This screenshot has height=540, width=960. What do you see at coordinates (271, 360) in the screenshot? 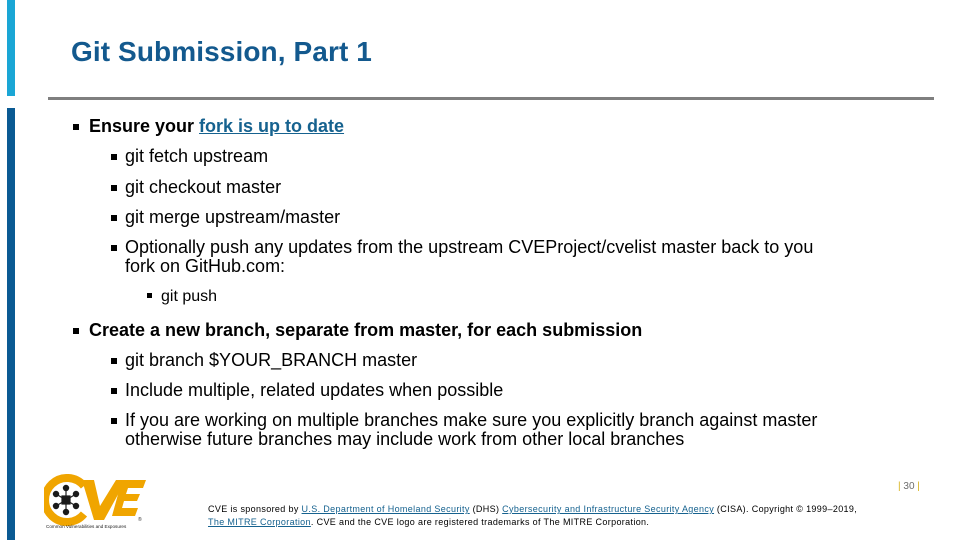
I see `bullet-text: git branch $YOUR_BRANCH master` at bounding box center [271, 360].